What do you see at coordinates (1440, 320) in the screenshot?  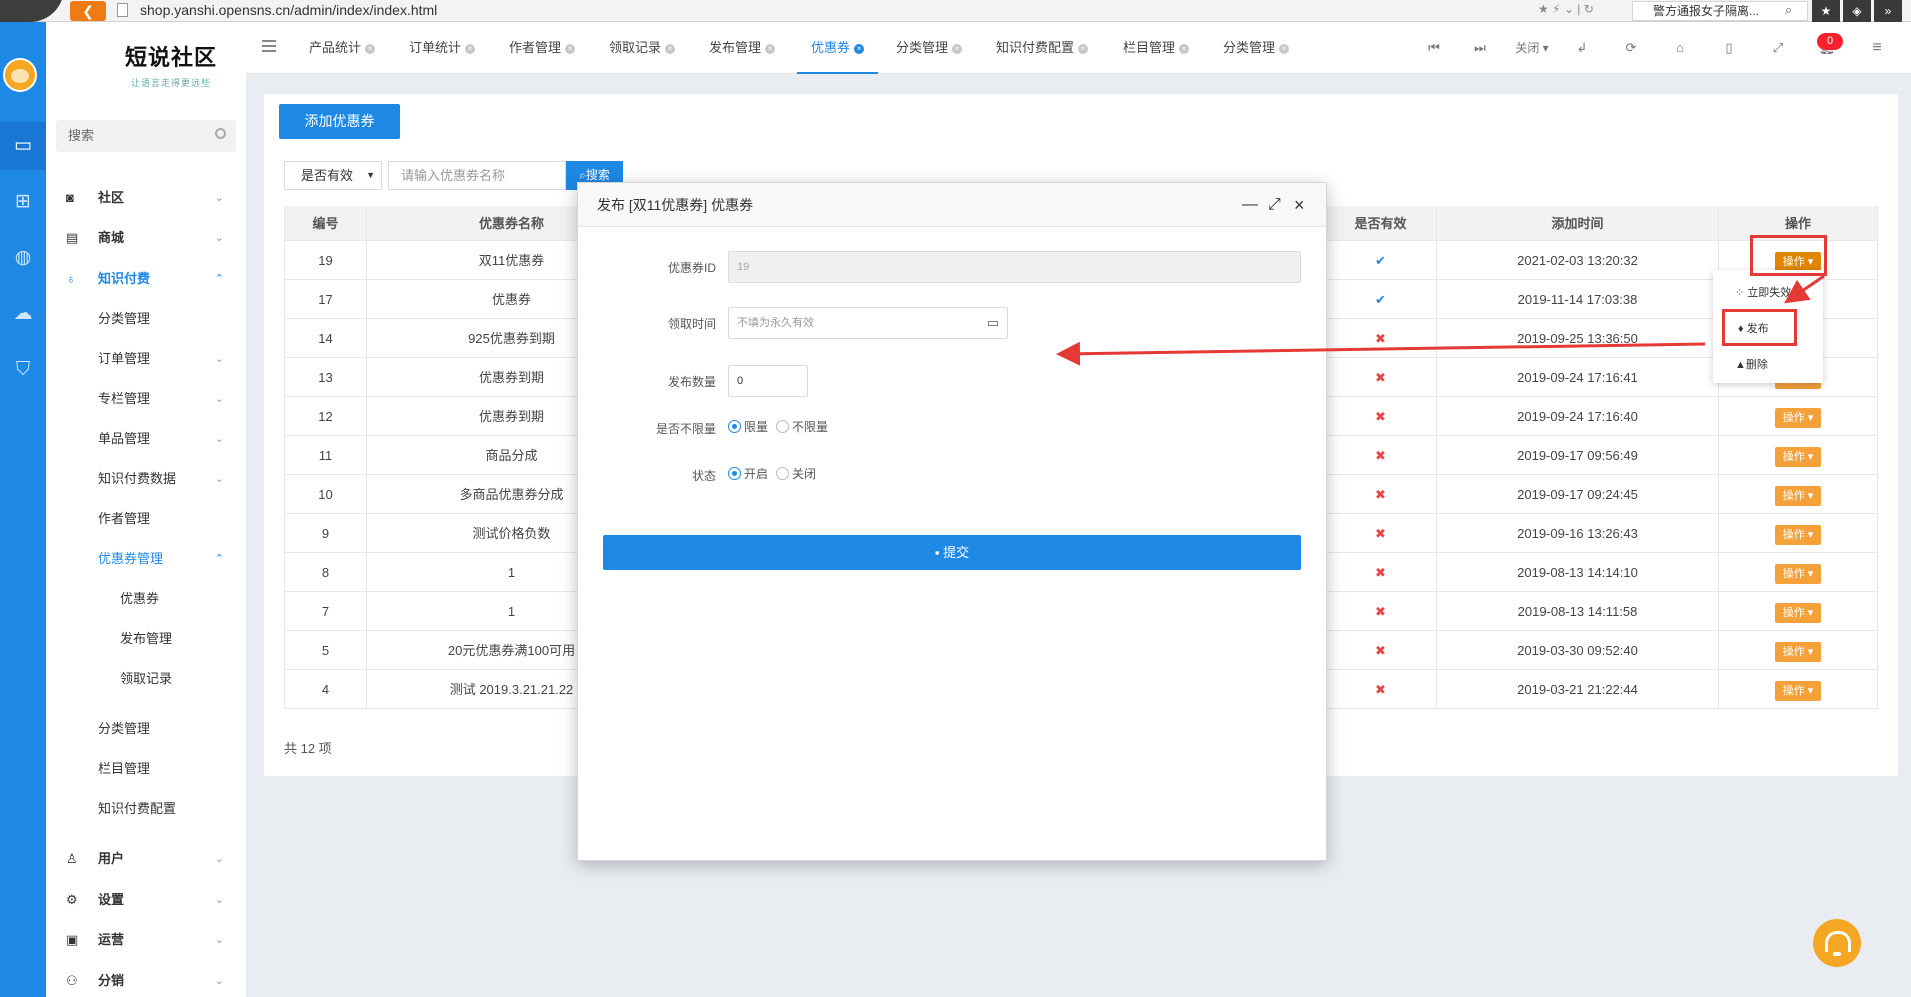 I see `annotation-arrows` at bounding box center [1440, 320].